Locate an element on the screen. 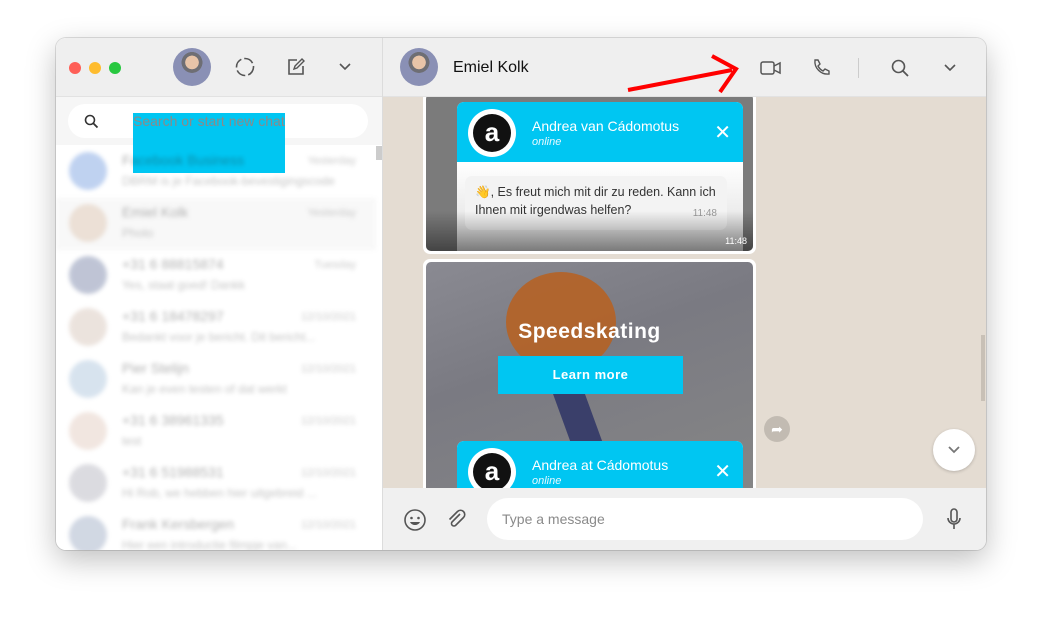 This screenshot has width=1042, height=624. scroll-down-button is located at coordinates (954, 450).